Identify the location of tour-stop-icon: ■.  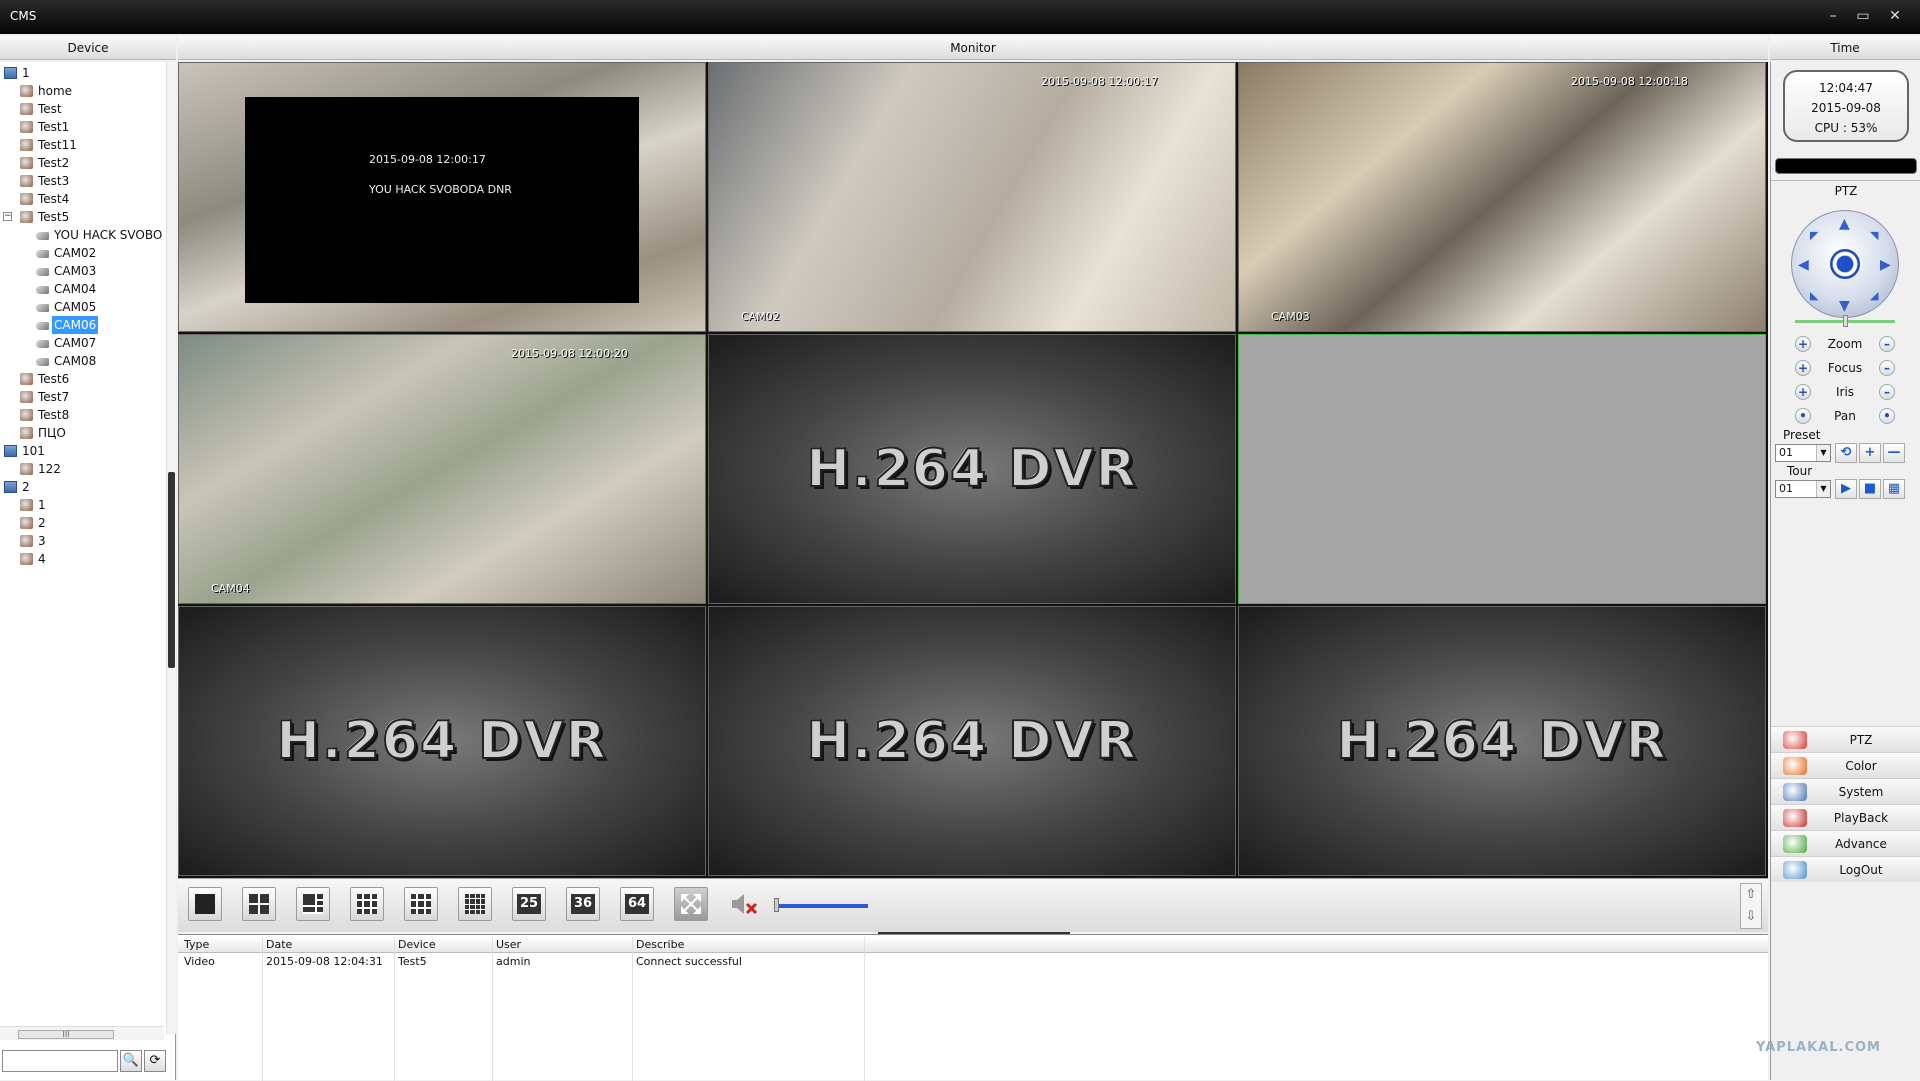
(1870, 489).